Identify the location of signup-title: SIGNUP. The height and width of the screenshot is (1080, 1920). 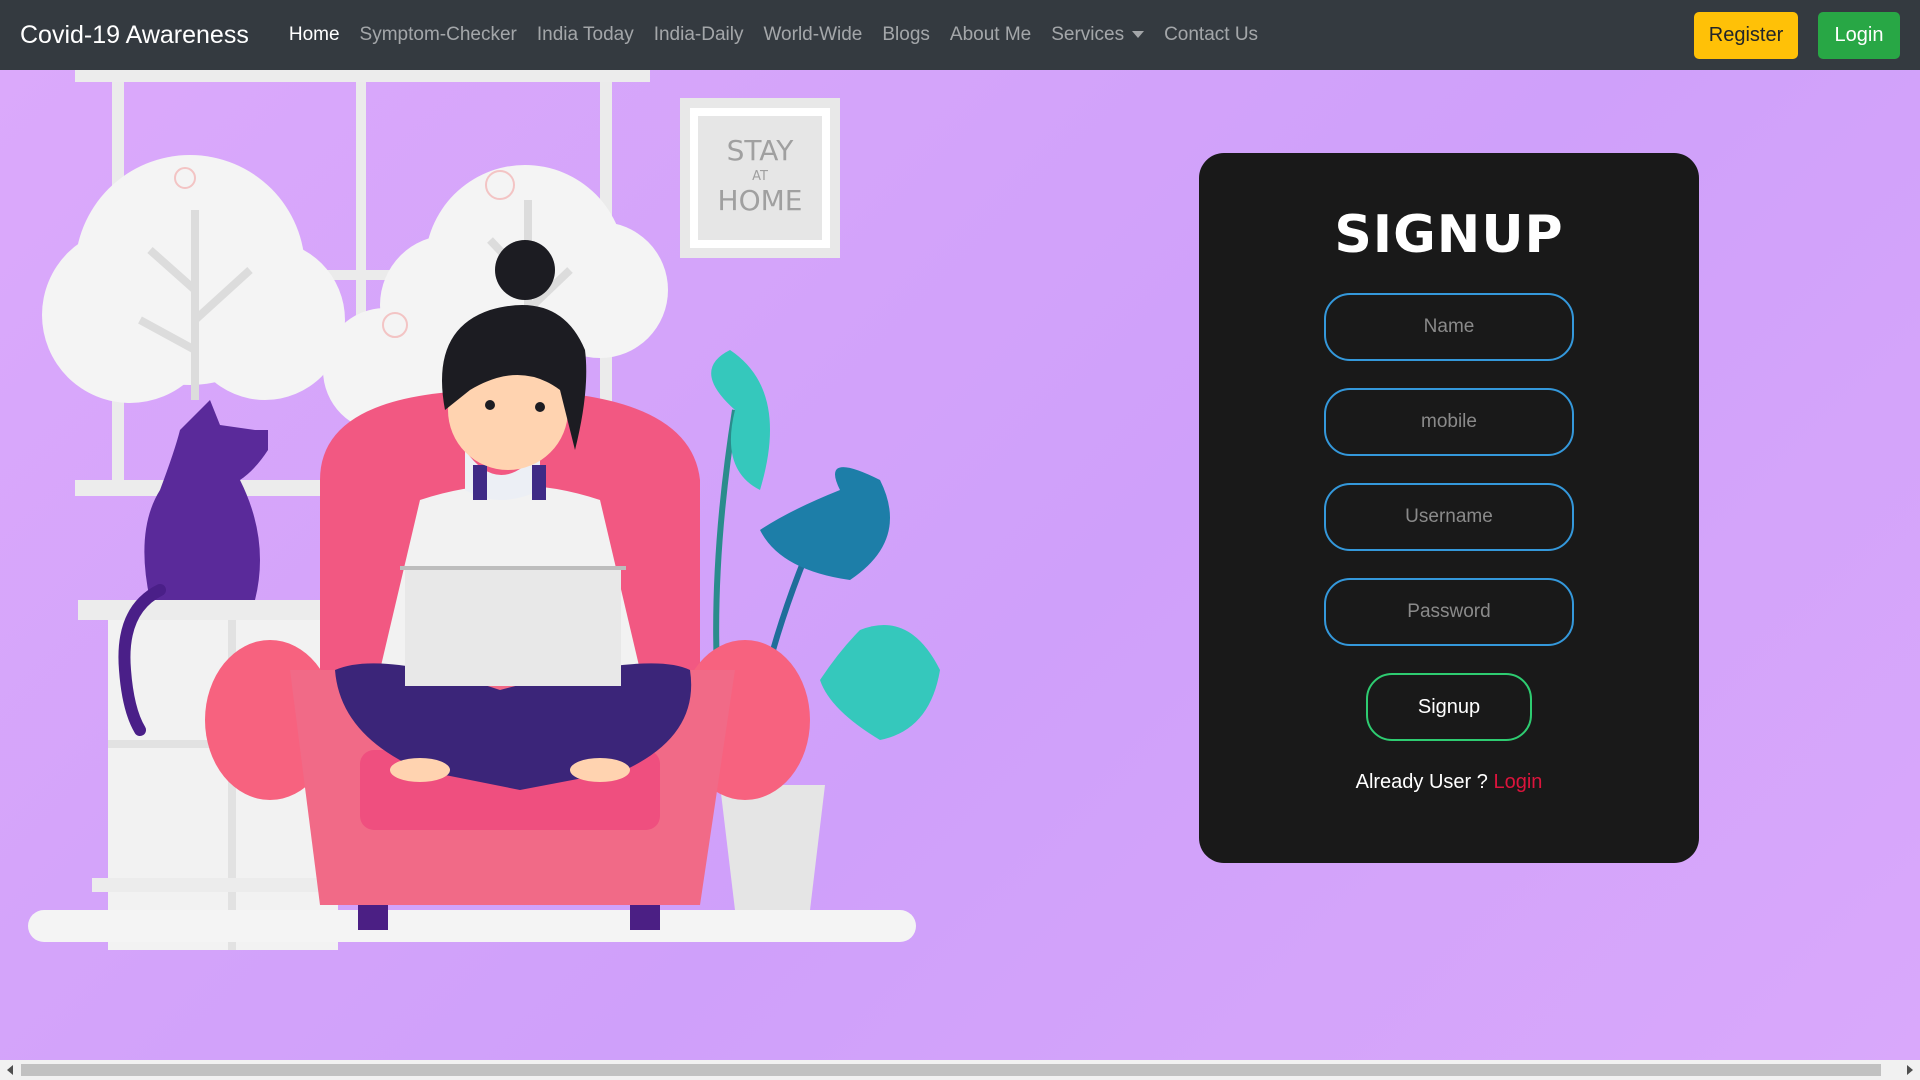
(1449, 235).